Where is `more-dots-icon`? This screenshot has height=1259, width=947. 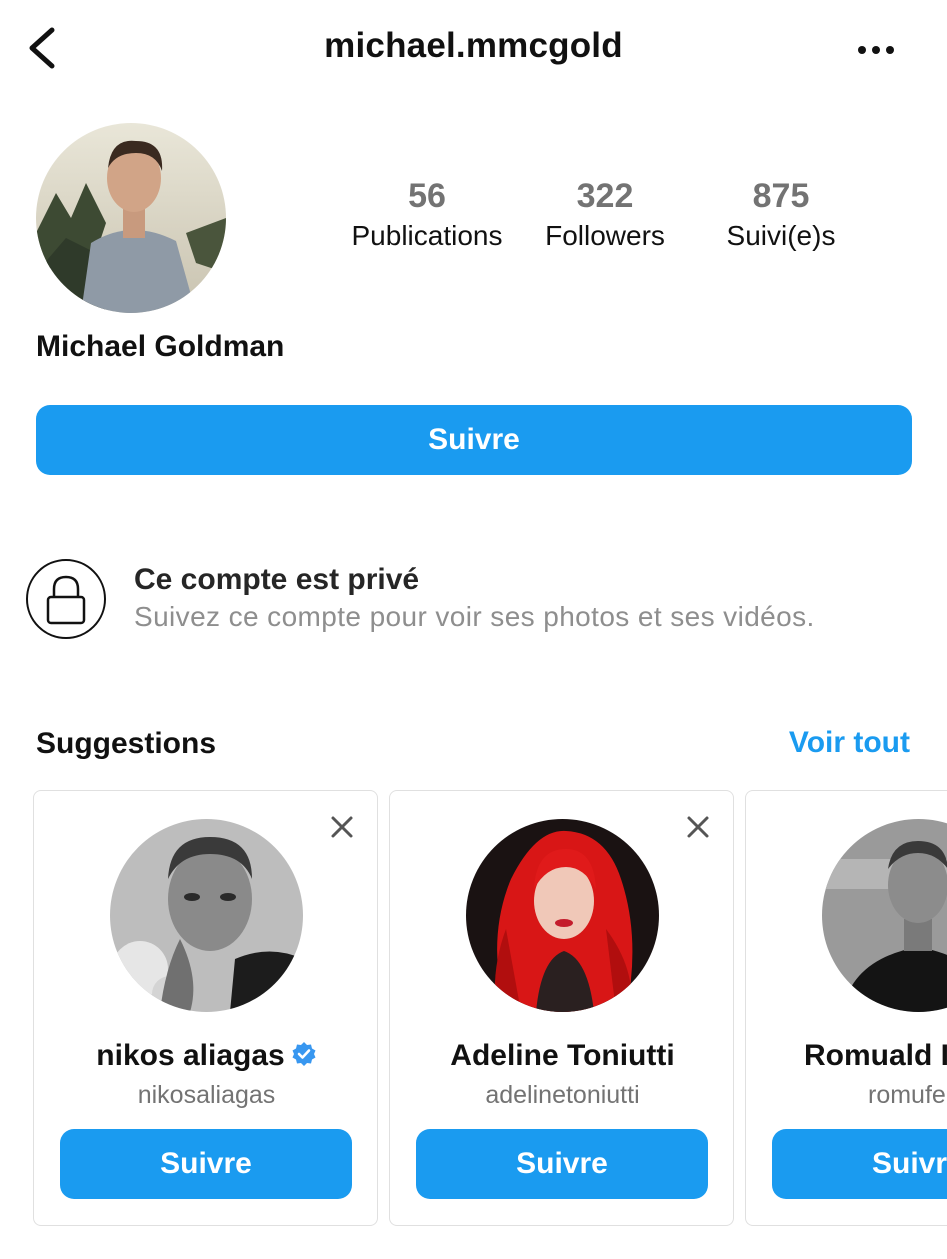
more-dots-icon is located at coordinates (876, 50).